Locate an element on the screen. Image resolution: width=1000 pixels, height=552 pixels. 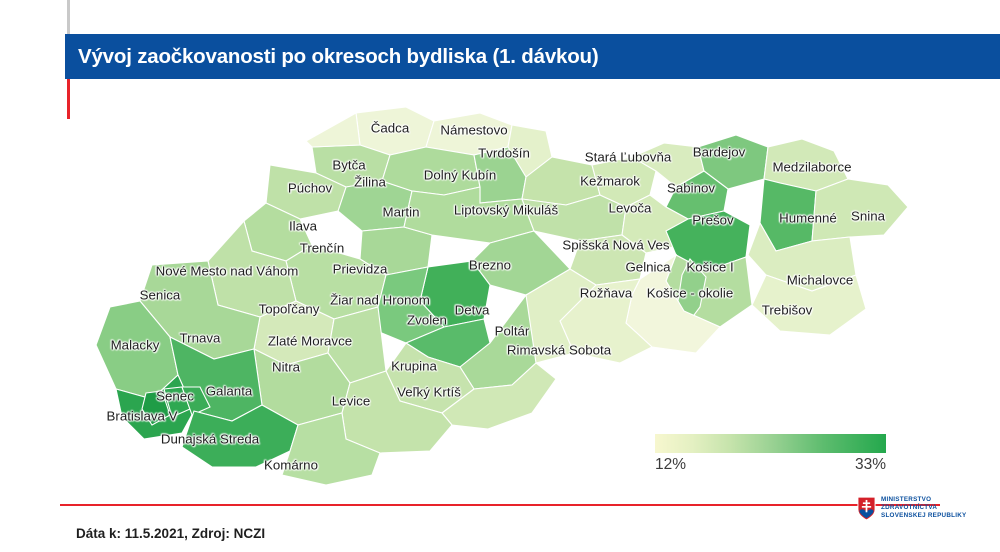
district-label: Martin is located at coordinates (401, 212).